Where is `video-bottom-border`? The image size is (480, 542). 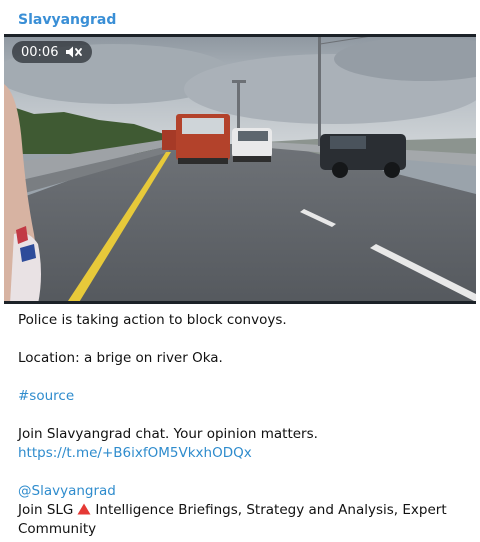 video-bottom-border is located at coordinates (240, 302).